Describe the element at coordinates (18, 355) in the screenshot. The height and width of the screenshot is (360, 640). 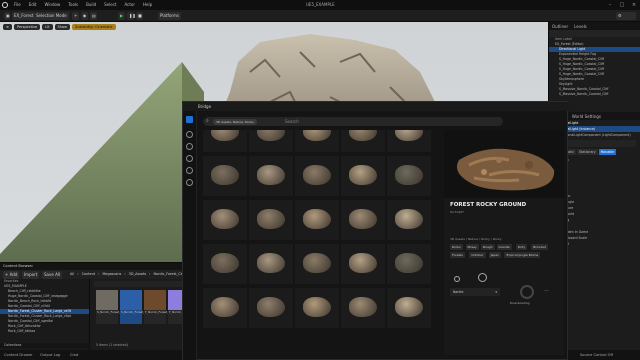
I see `content-drawer-button: Content Drawer` at that location.